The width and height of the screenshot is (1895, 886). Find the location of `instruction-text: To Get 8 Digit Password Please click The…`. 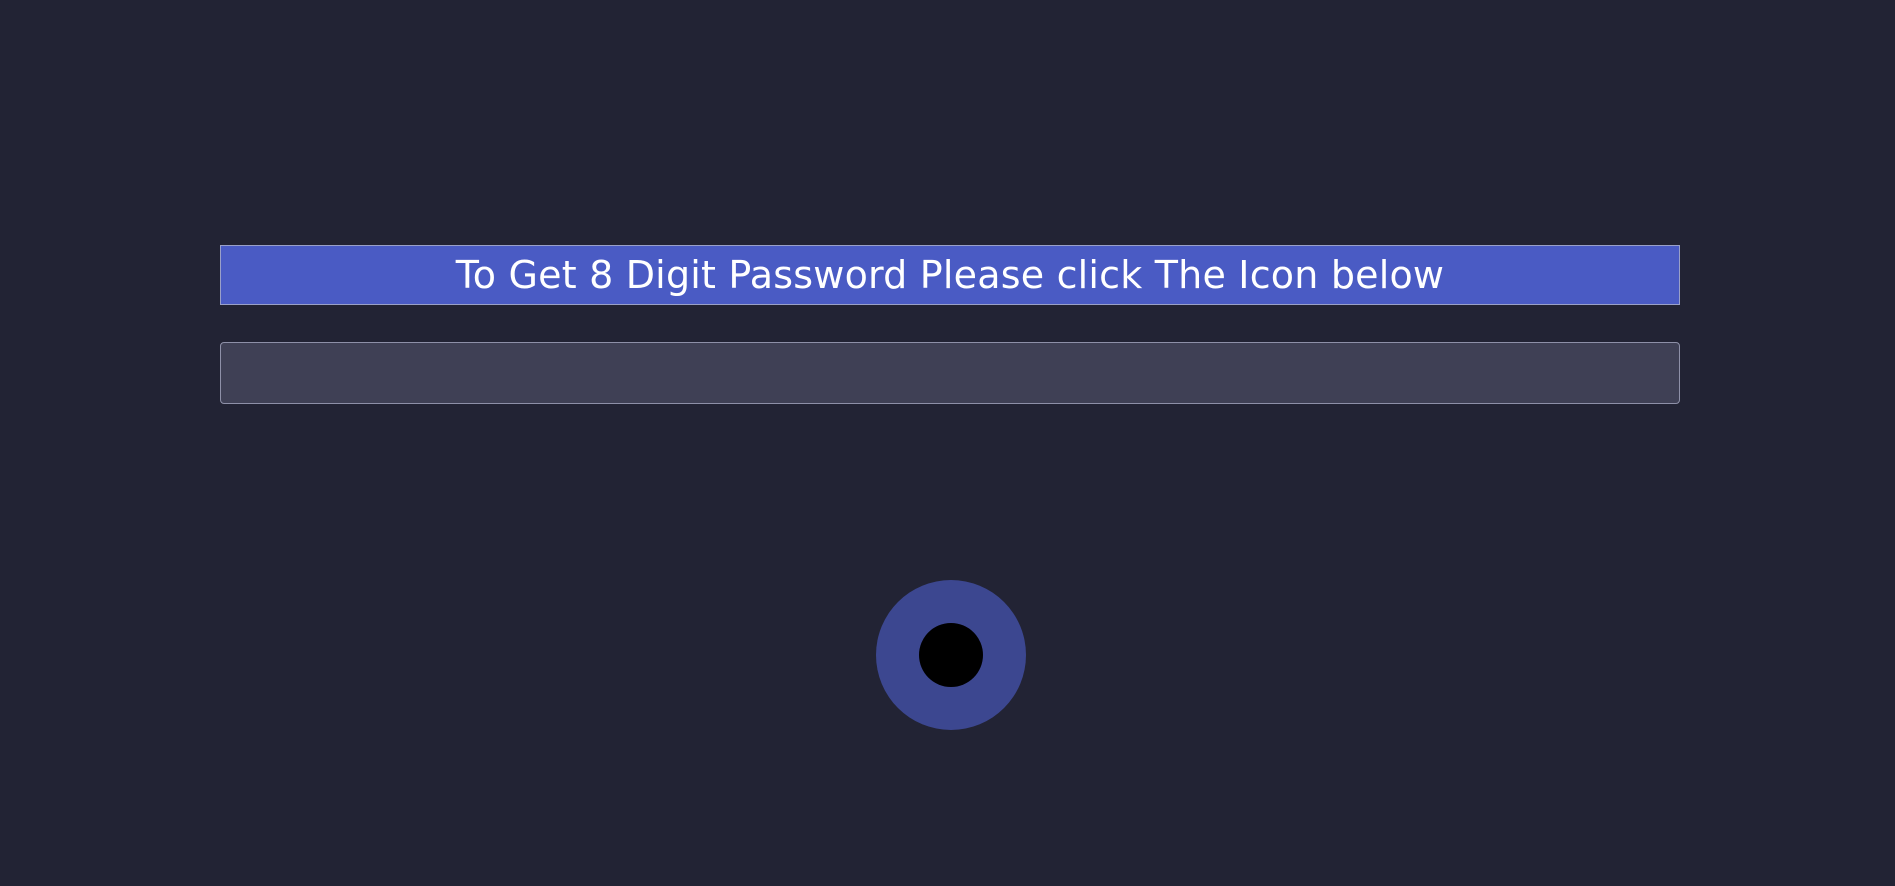

instruction-text: To Get 8 Digit Password Please click The… is located at coordinates (950, 275).